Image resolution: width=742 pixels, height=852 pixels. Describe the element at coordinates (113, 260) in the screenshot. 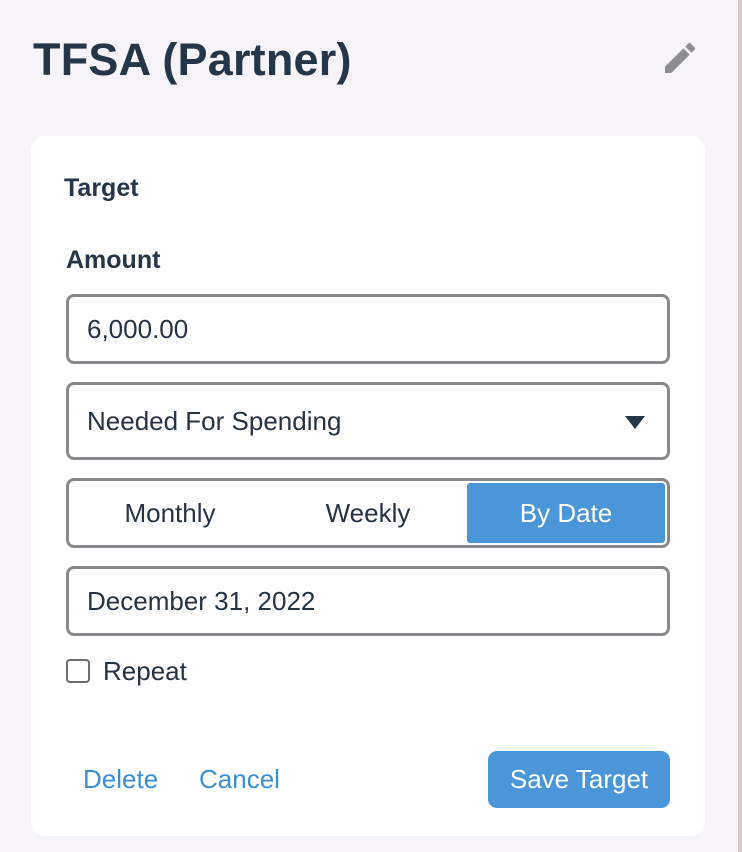

I see `amount-label: Amount` at that location.